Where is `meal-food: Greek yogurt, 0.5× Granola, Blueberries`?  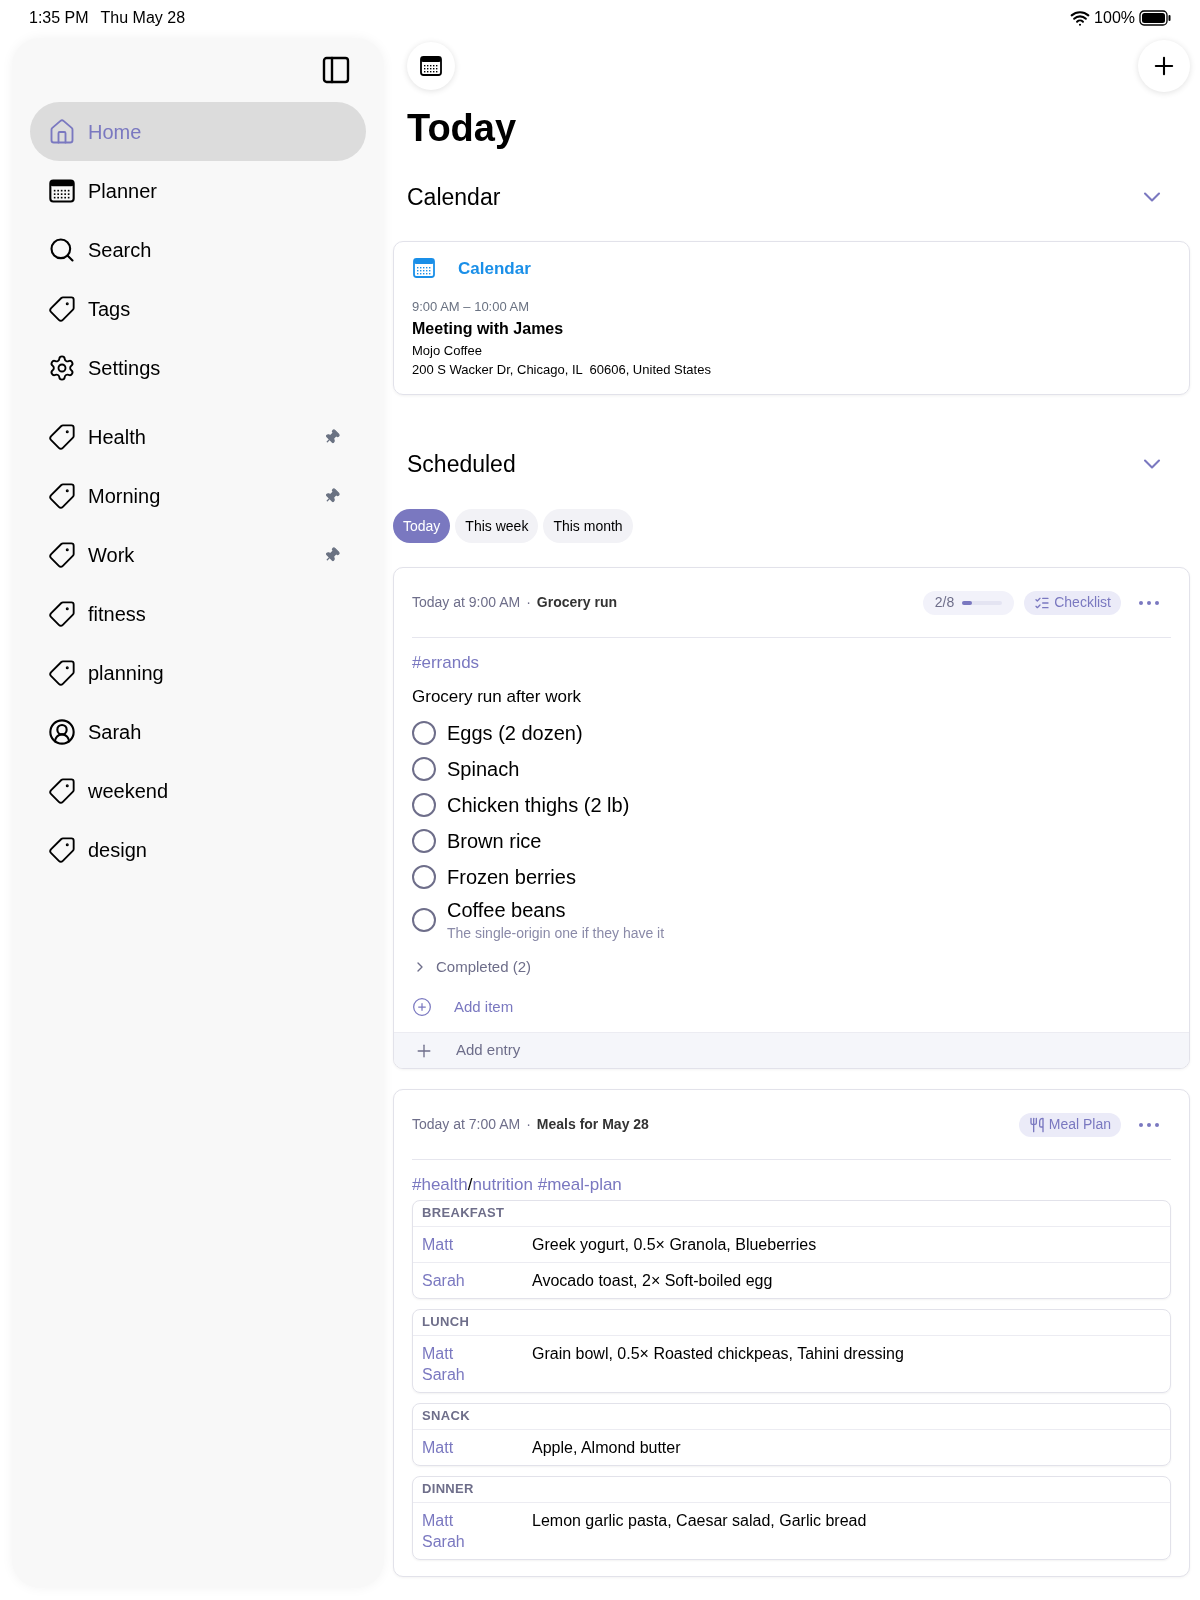 meal-food: Greek yogurt, 0.5× Granola, Blueberries is located at coordinates (674, 1244).